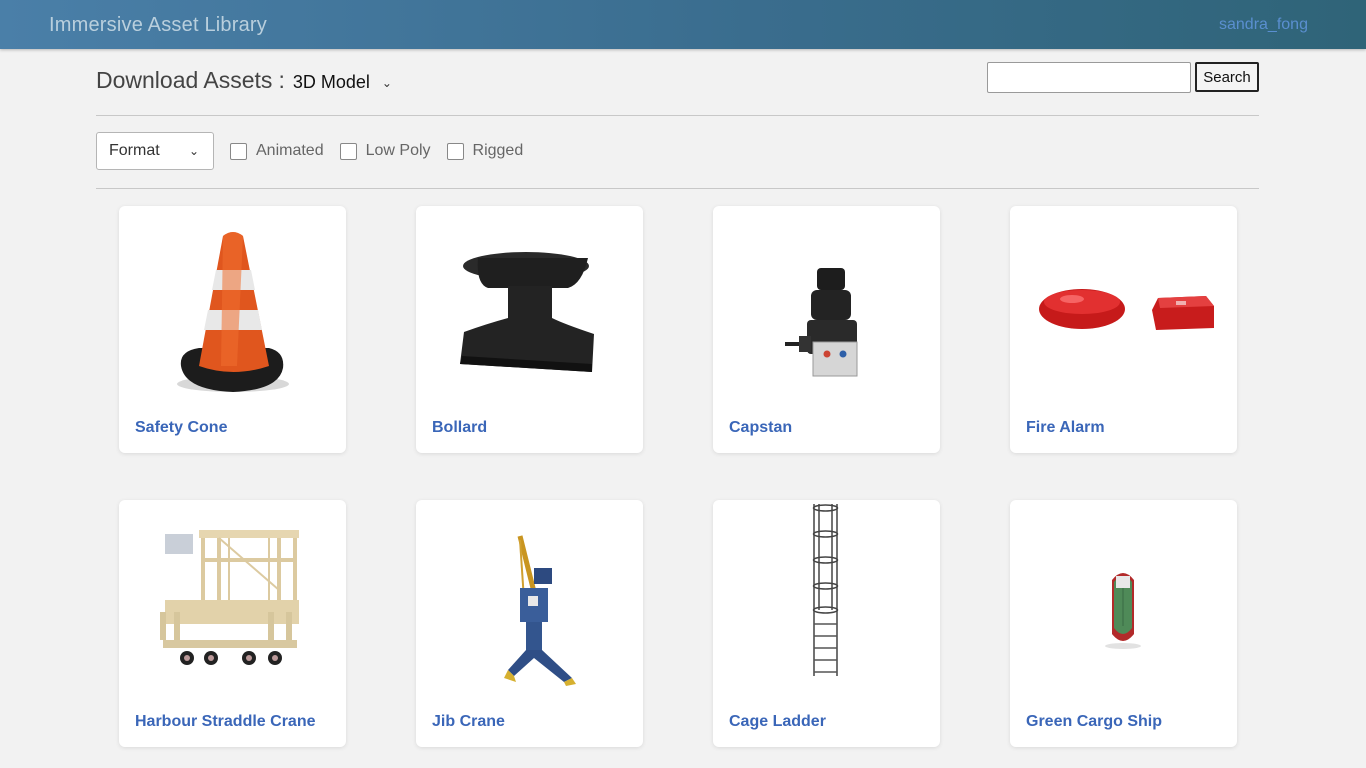 The image size is (1366, 768). I want to click on asset-name: Jib Crane, so click(468, 722).